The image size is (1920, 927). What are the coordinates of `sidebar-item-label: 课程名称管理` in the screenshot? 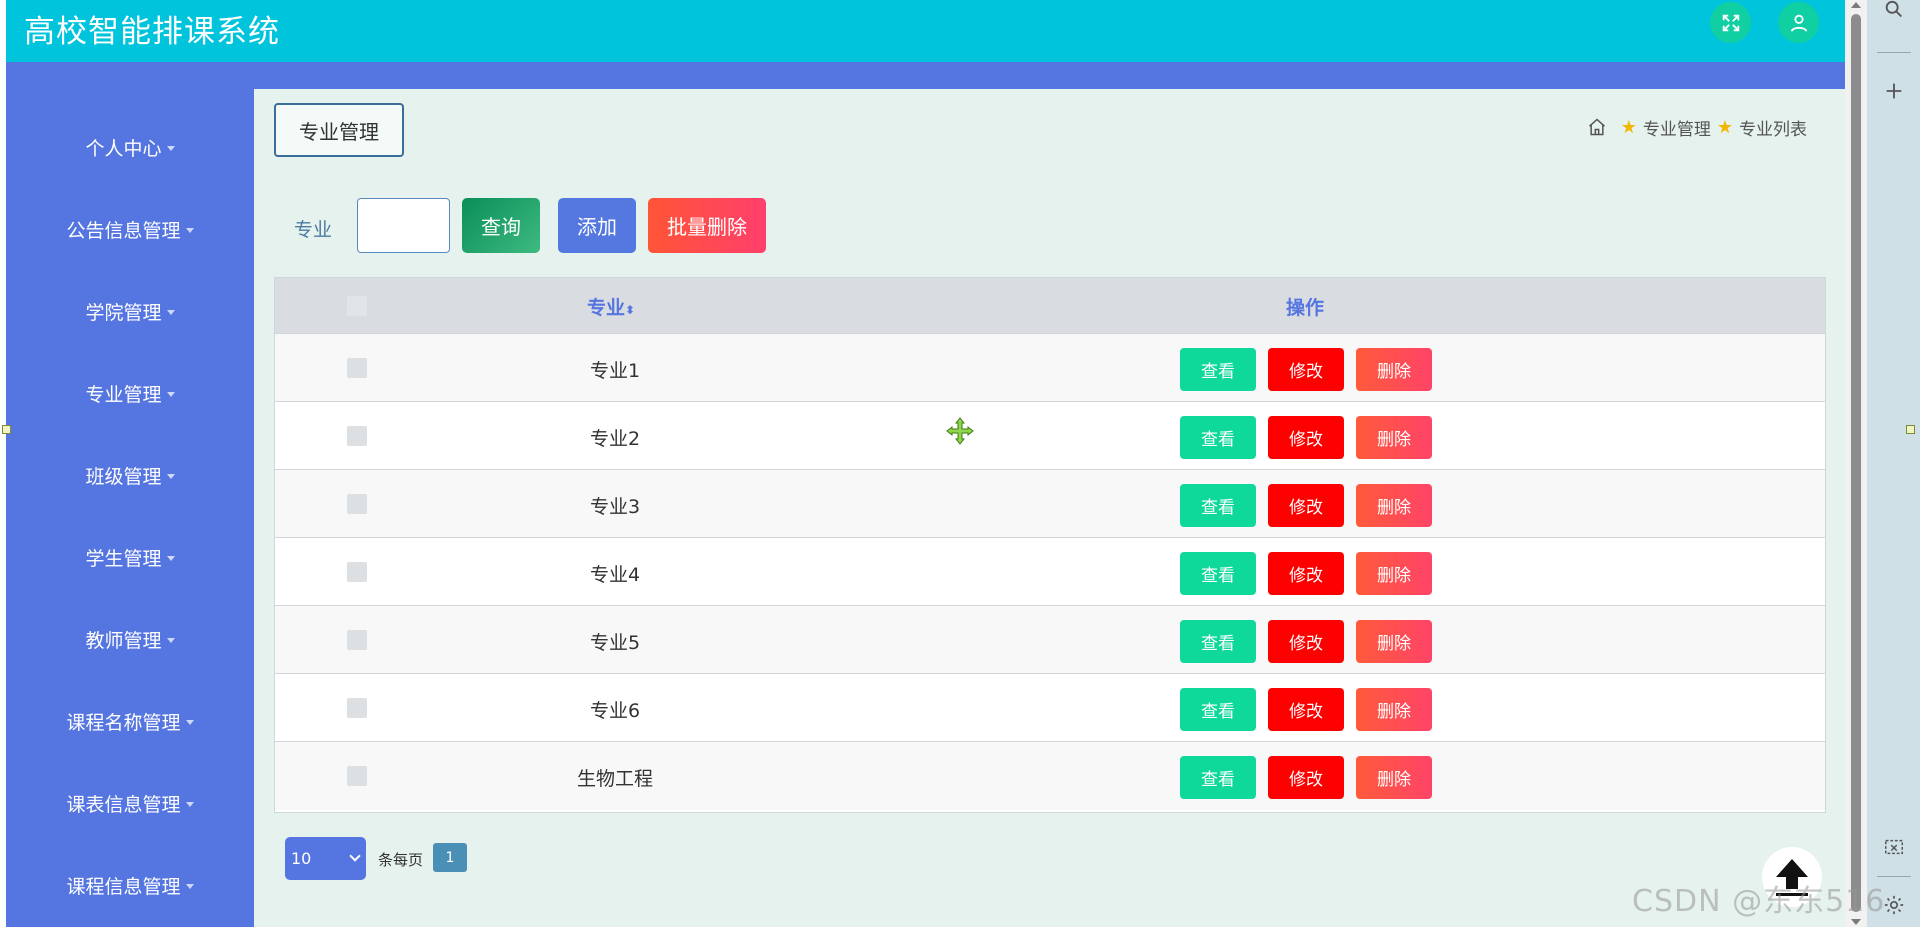 It's located at (123, 722).